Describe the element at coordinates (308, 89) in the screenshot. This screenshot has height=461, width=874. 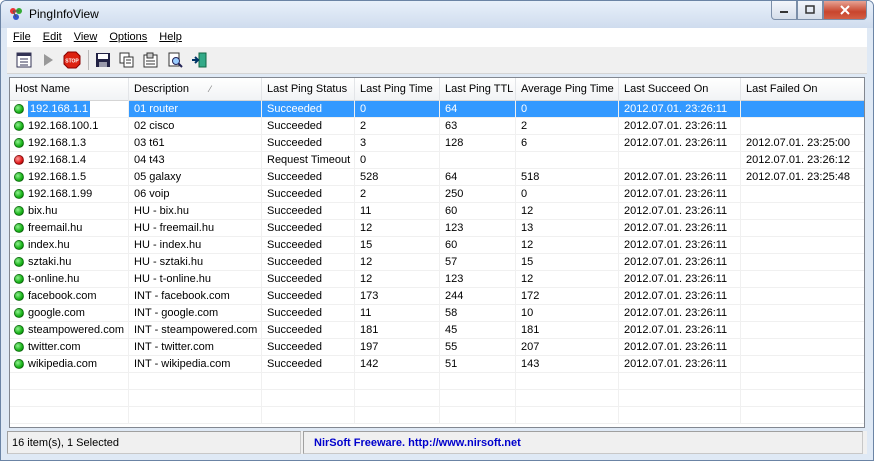
I see `column-header-last-ping-status: Last Ping Status` at that location.